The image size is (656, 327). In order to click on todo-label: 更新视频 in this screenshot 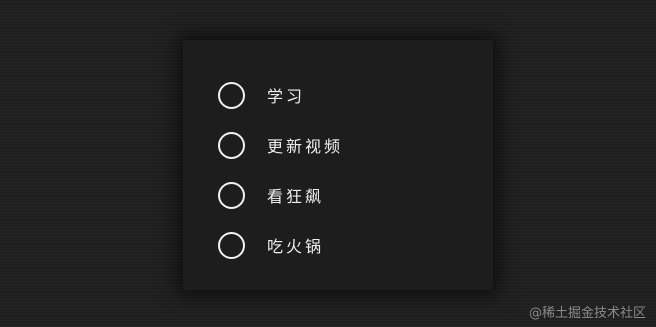, I will do `click(305, 146)`.